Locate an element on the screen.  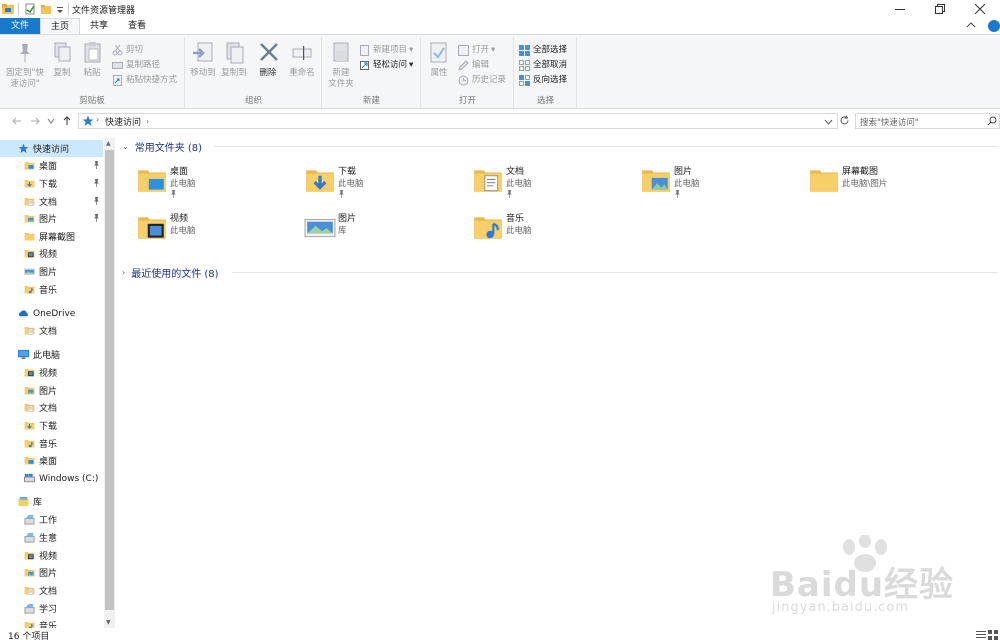
forward-button is located at coordinates (35, 121).